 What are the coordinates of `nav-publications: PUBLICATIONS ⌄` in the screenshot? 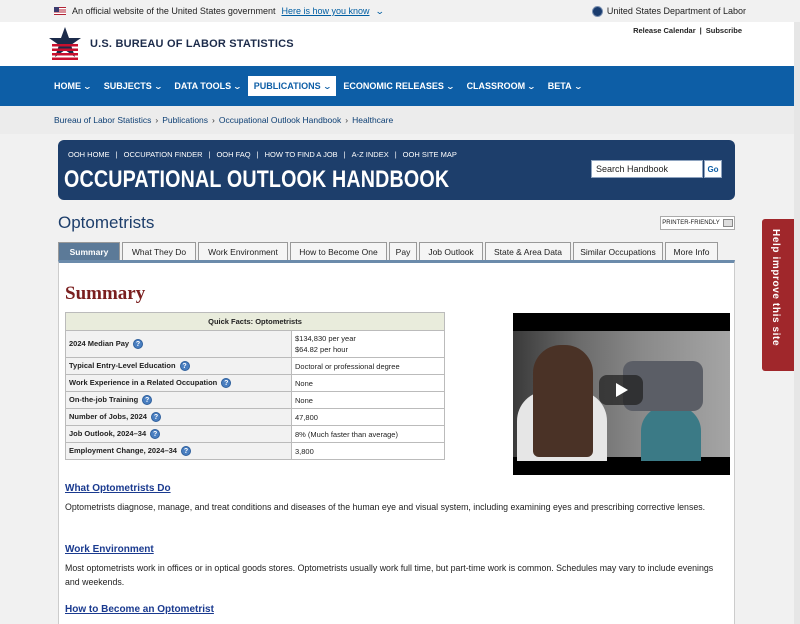 It's located at (292, 86).